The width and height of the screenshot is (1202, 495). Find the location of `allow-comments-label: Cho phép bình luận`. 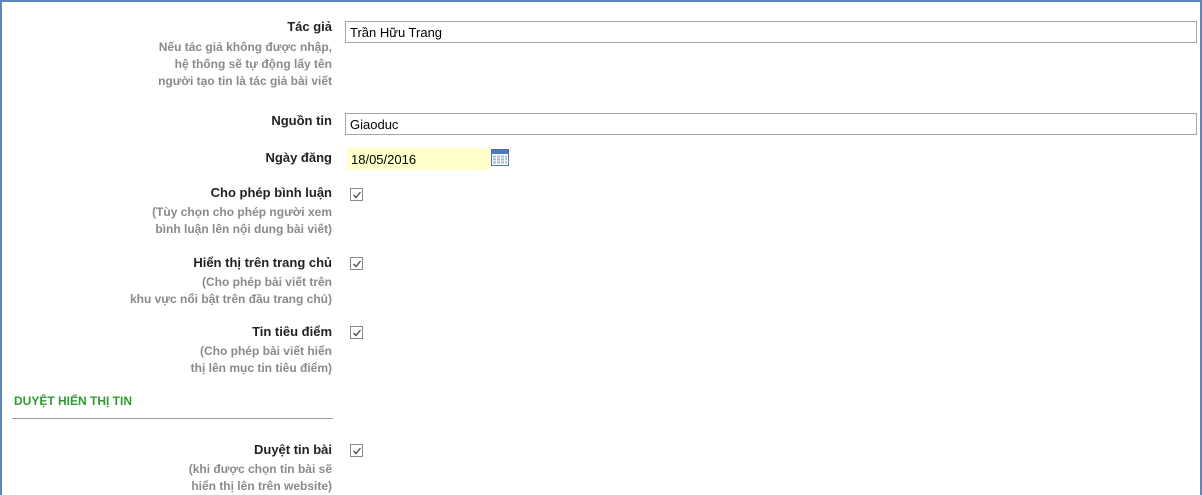

allow-comments-label: Cho phép bình luận is located at coordinates (271, 192).